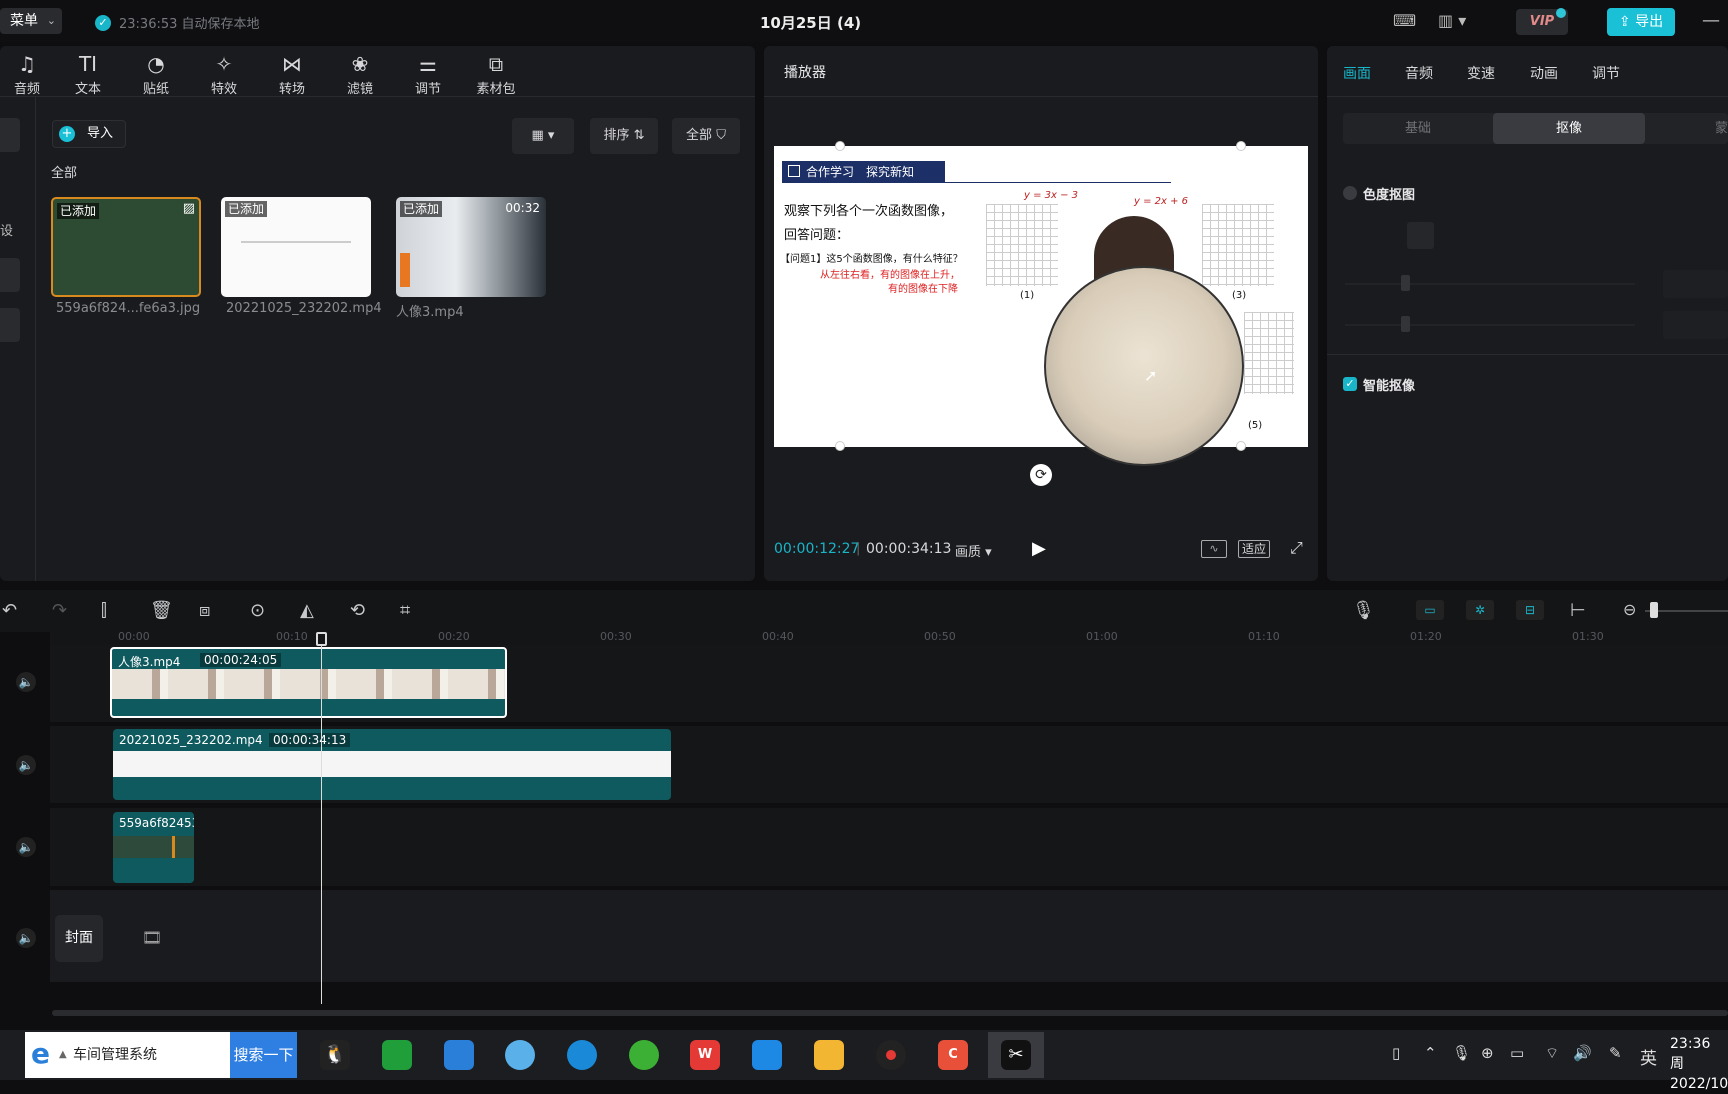 This screenshot has width=1728, height=1094. I want to click on rotate-icon: ⟳, so click(1041, 475).